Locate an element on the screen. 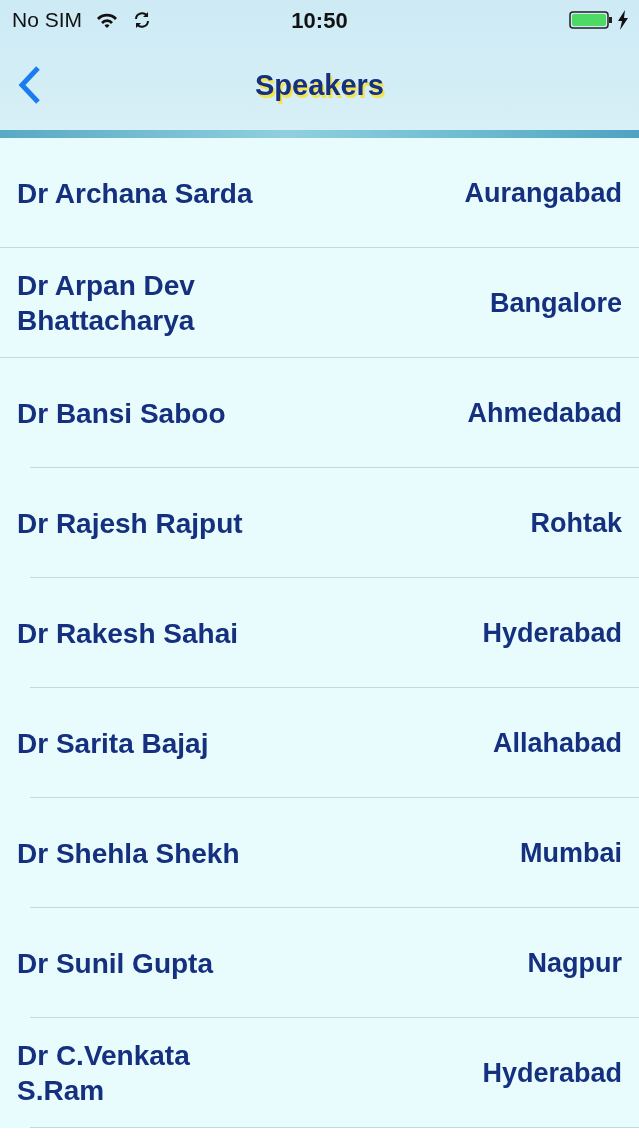 The height and width of the screenshot is (1136, 639). speaker-city: Mumbai is located at coordinates (571, 853).